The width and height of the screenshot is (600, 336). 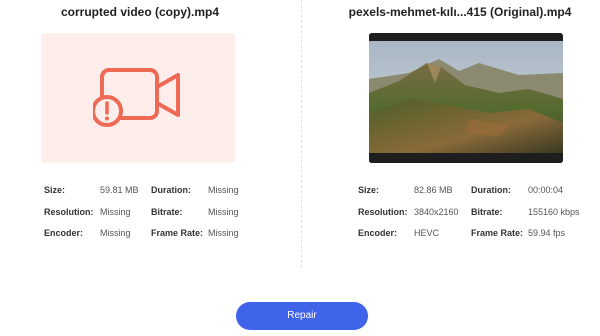 What do you see at coordinates (554, 211) in the screenshot?
I see `bitrate-value: 155160 kbps` at bounding box center [554, 211].